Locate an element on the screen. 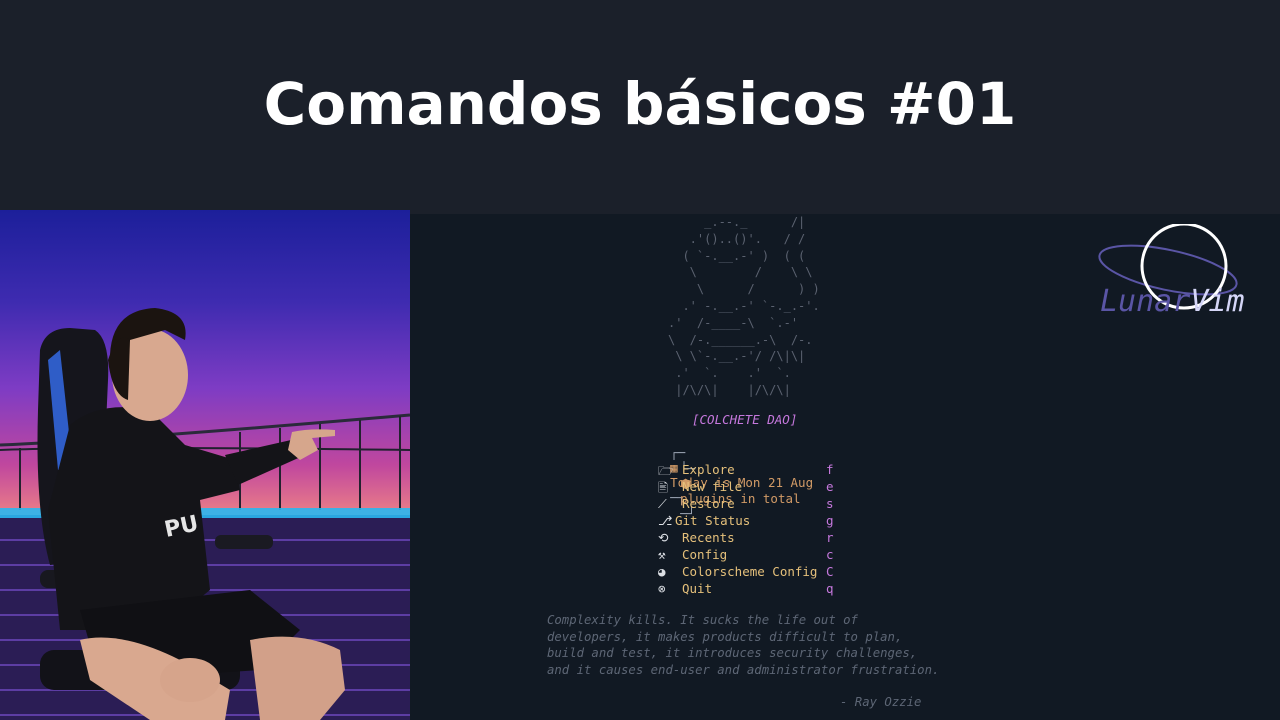 The width and height of the screenshot is (1280, 720). menu-item-colorscheme-config: ◕ Colorscheme Config C is located at coordinates (748, 572).